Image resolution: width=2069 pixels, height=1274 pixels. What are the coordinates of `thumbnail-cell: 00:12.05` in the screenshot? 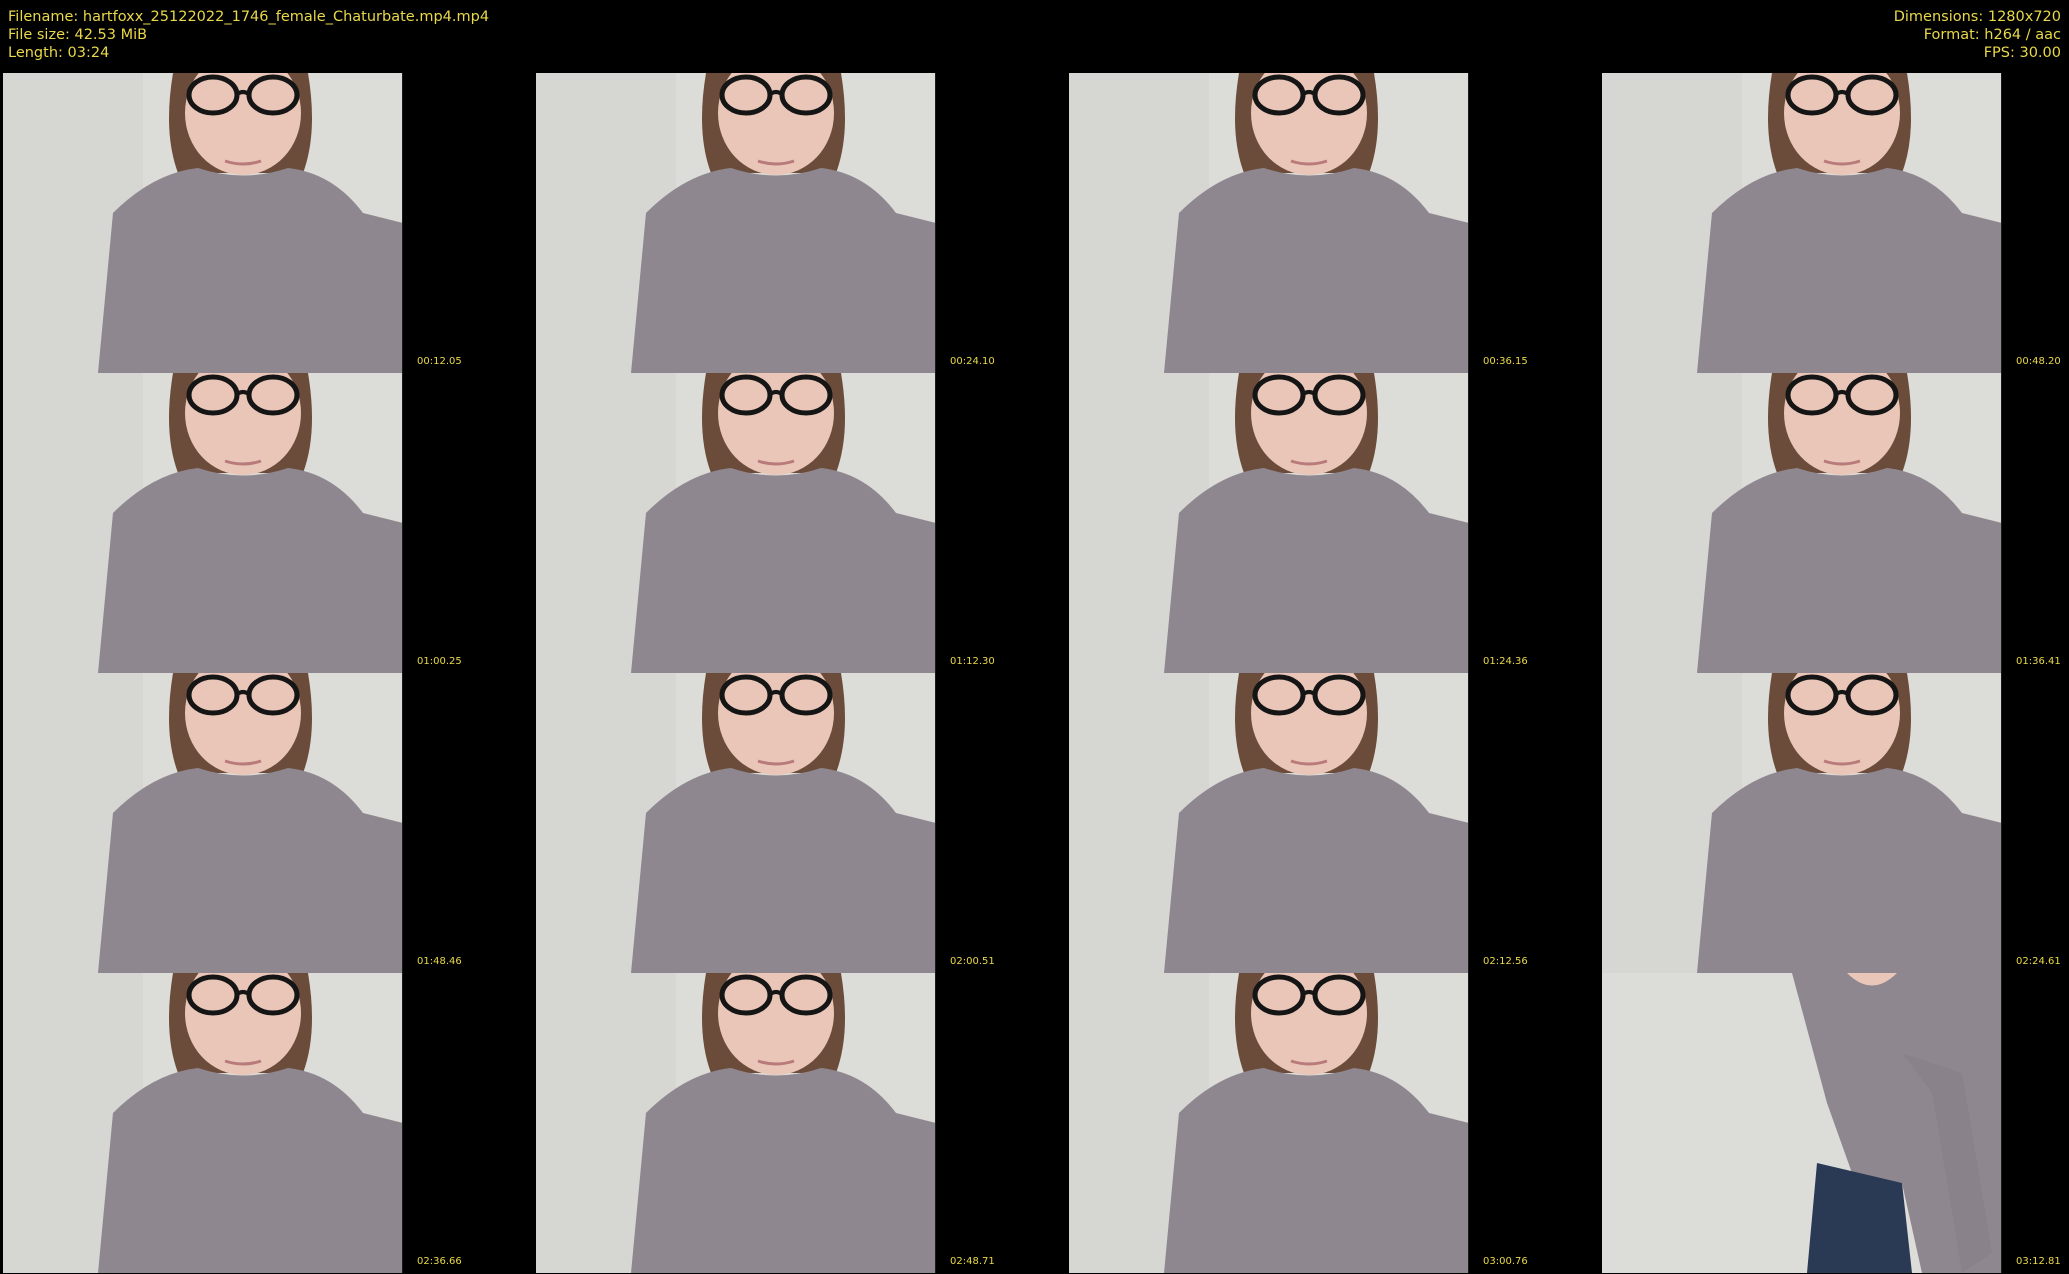 It's located at (266, 223).